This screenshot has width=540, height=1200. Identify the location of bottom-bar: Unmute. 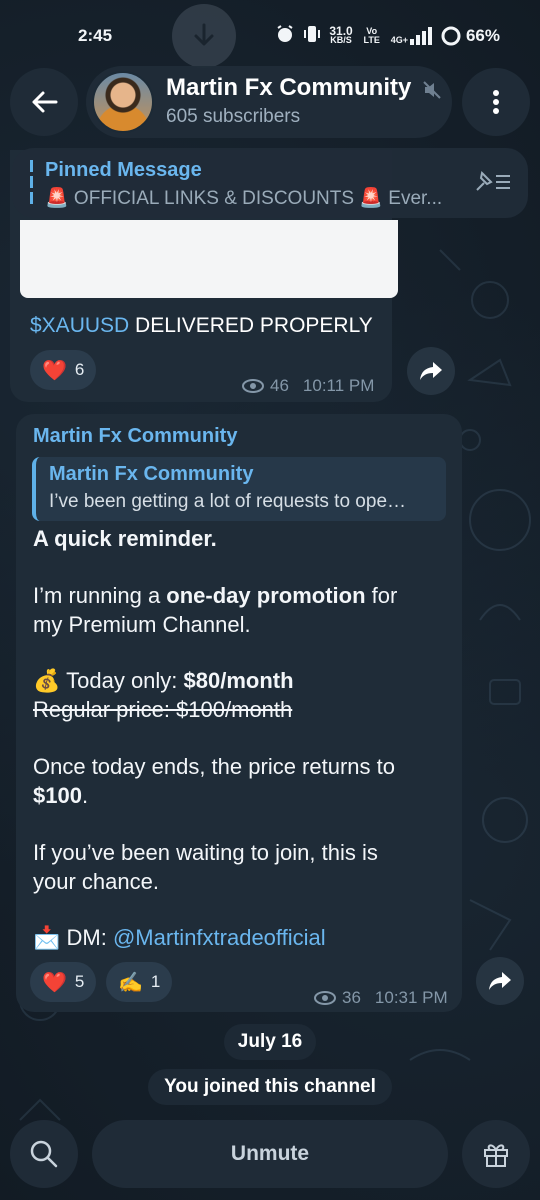
(270, 1159).